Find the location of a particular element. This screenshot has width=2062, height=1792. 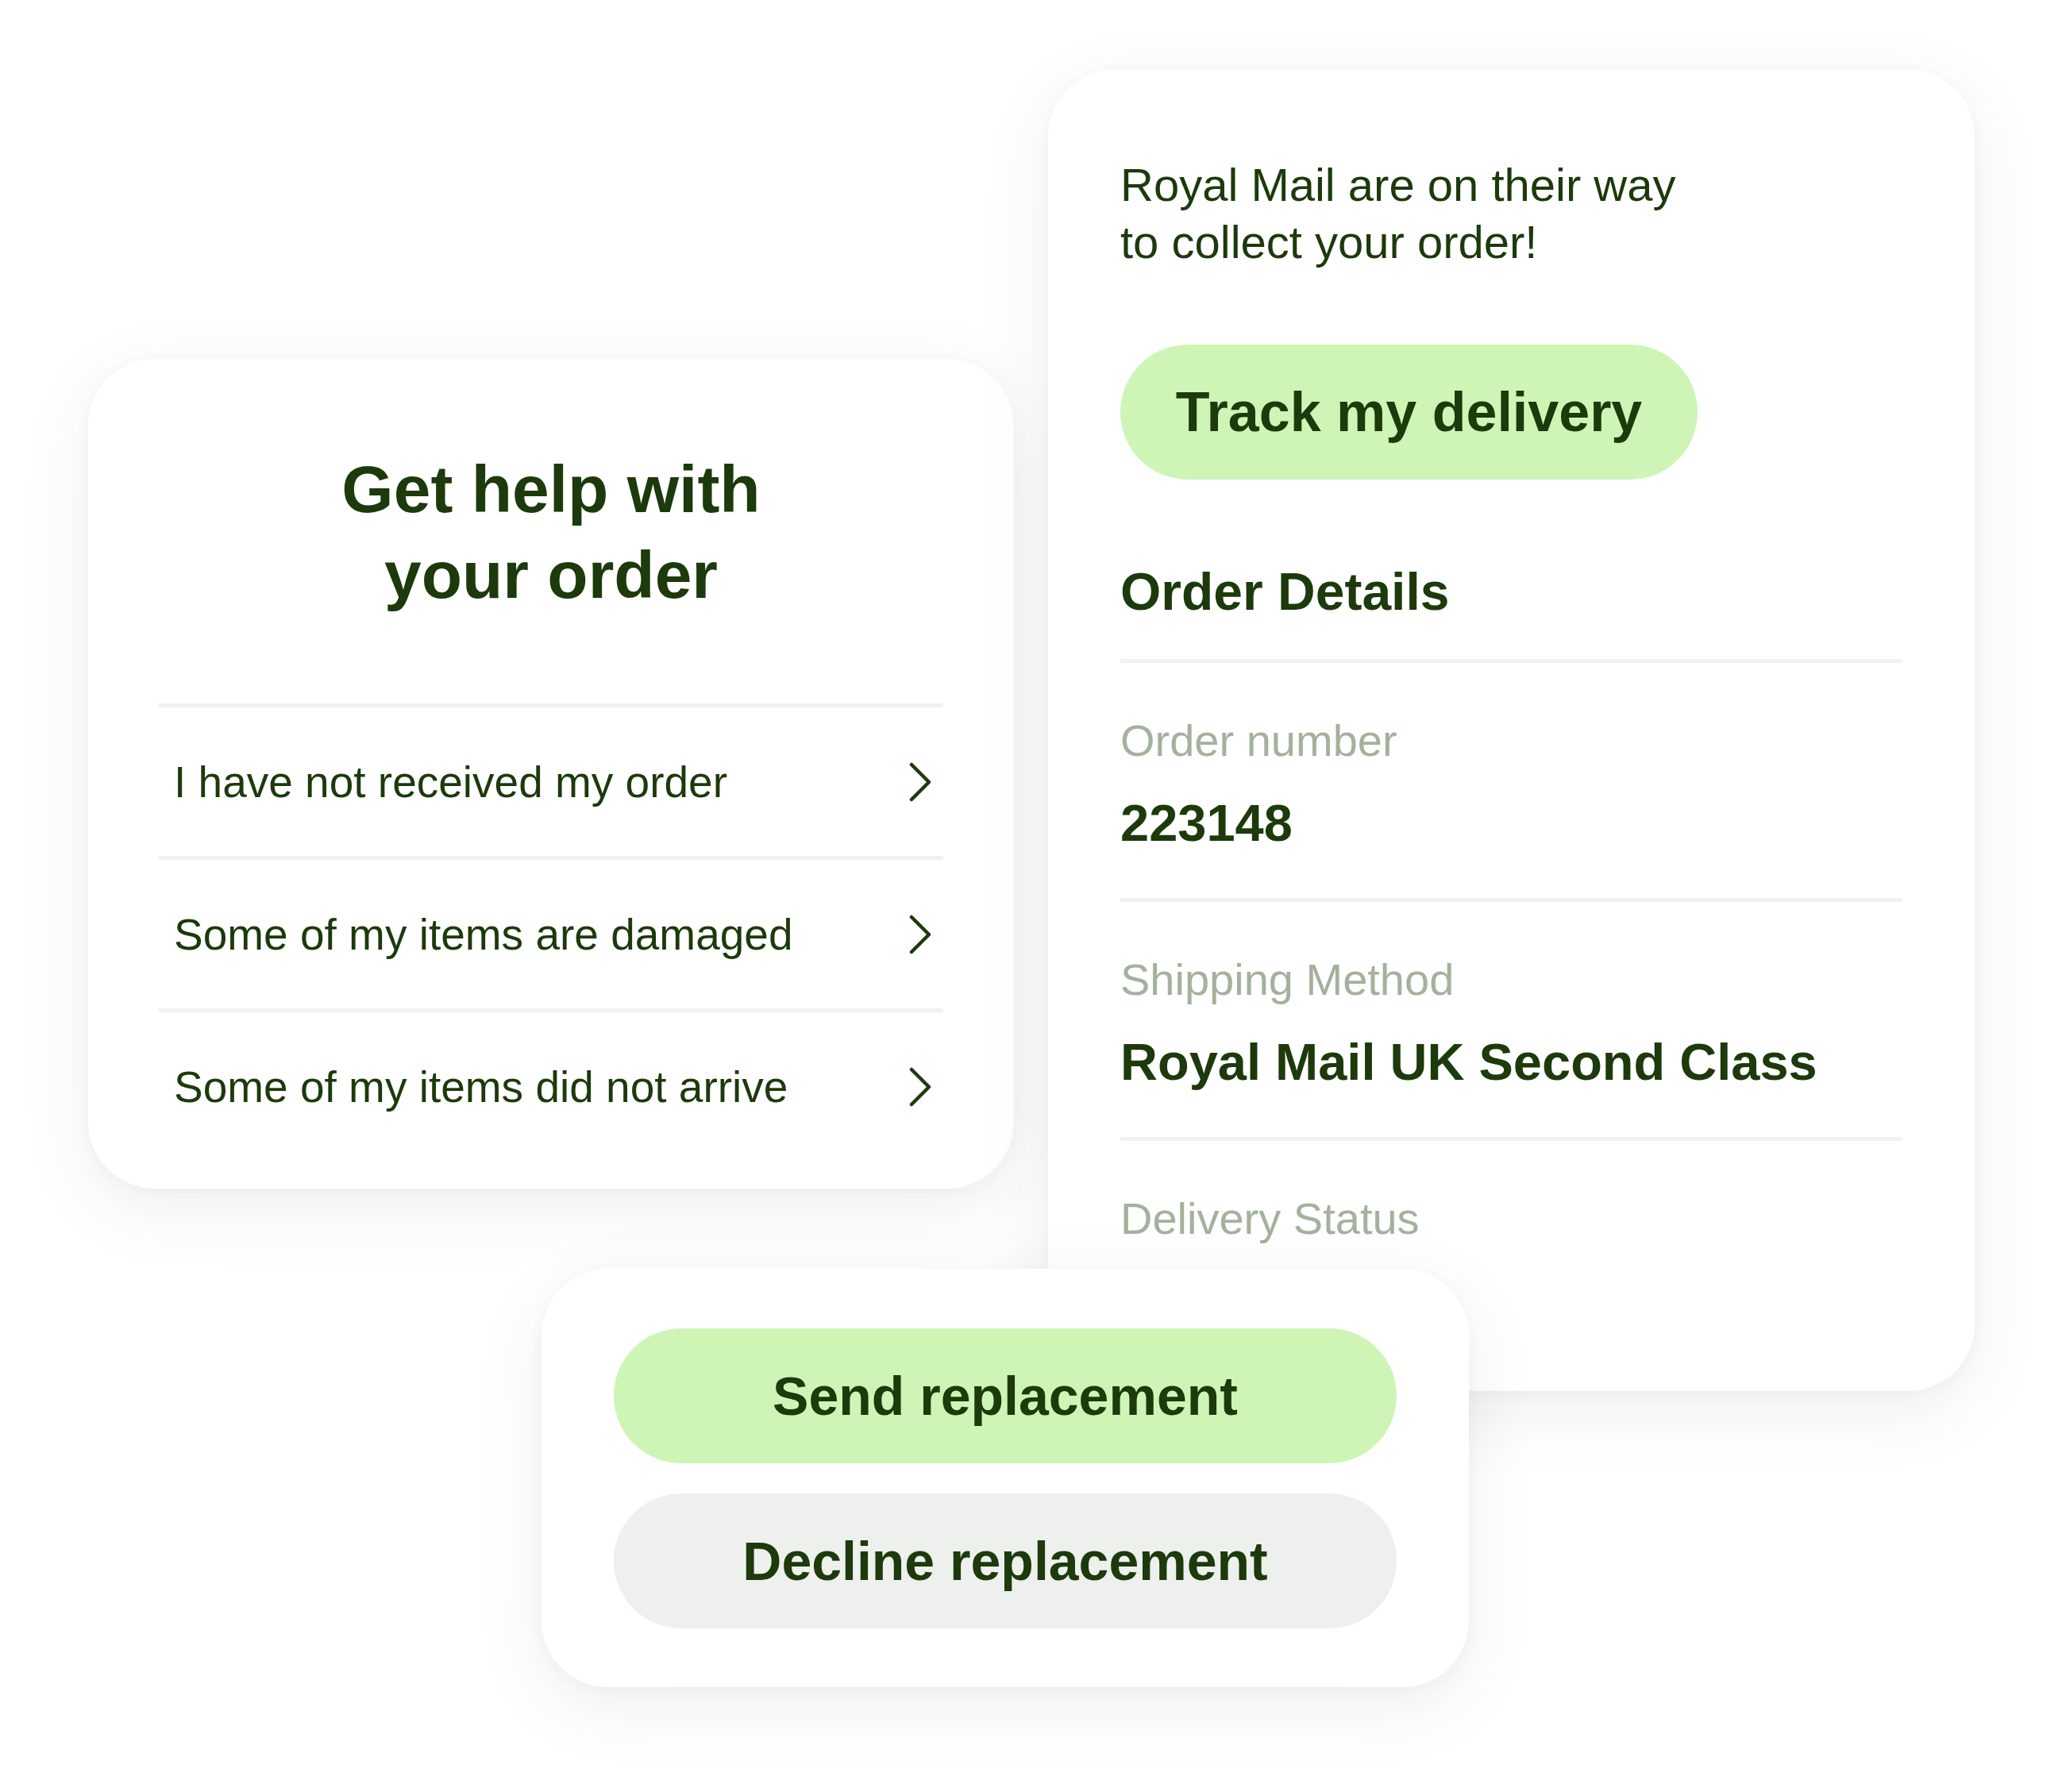

help-option-row: I have not received my order is located at coordinates (551, 780).